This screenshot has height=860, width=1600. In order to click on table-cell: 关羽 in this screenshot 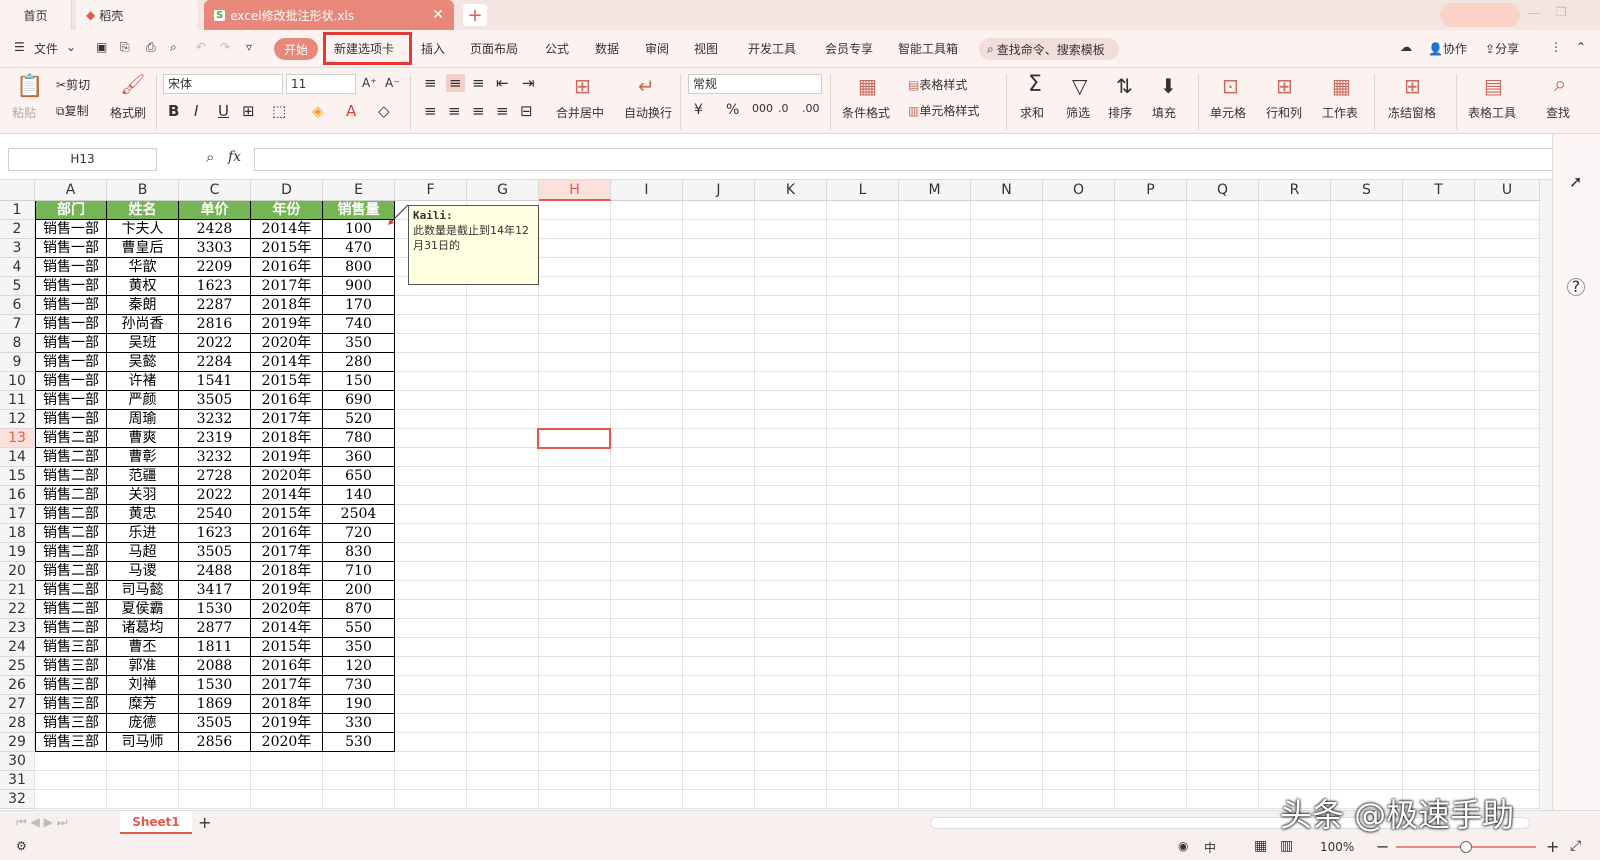, I will do `click(143, 495)`.